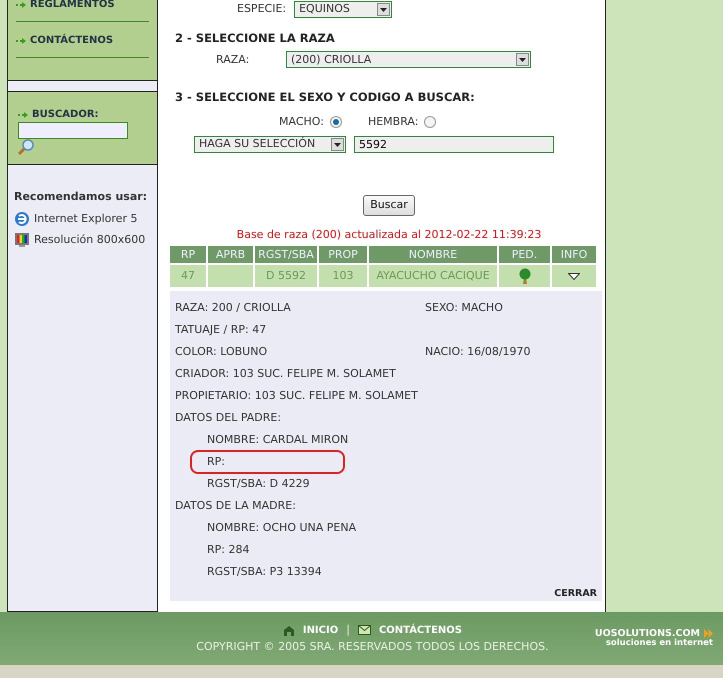 The width and height of the screenshot is (723, 678). I want to click on recommend-item: Internet Explorer 5, so click(86, 219).